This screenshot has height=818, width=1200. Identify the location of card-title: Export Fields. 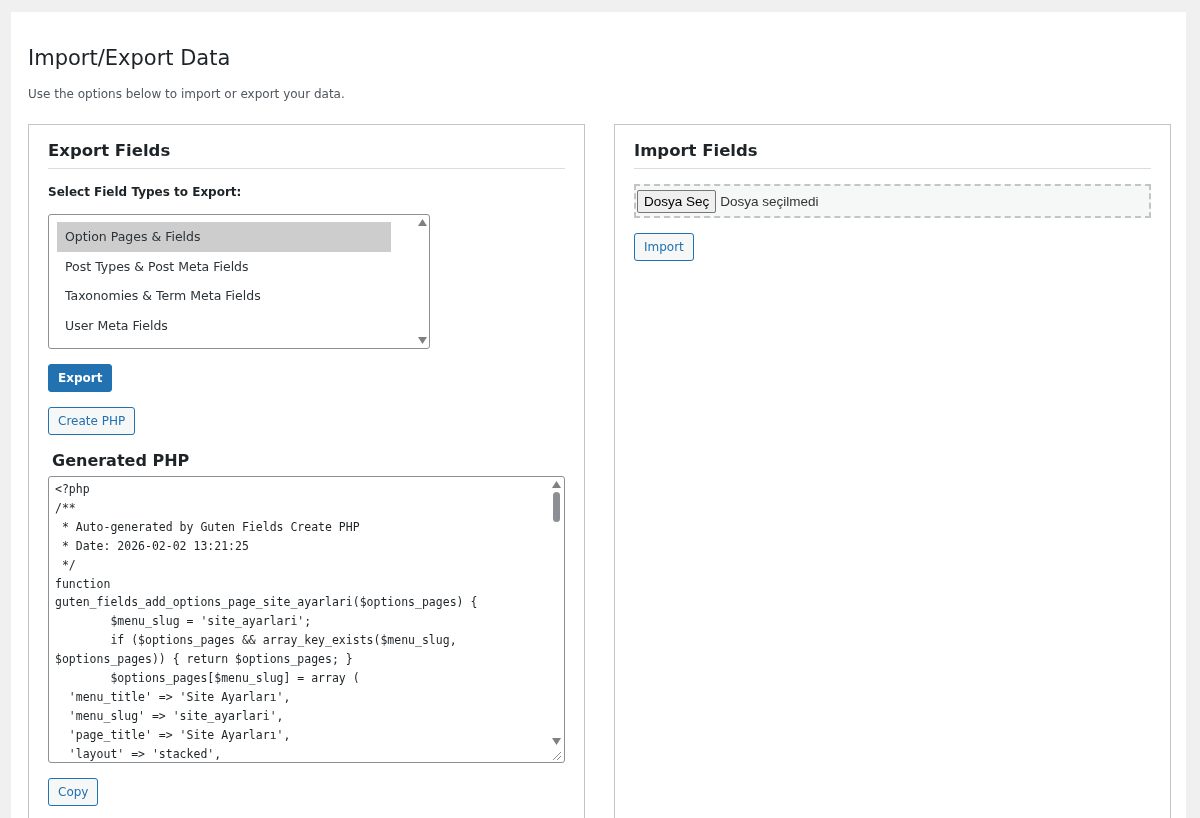
(109, 150).